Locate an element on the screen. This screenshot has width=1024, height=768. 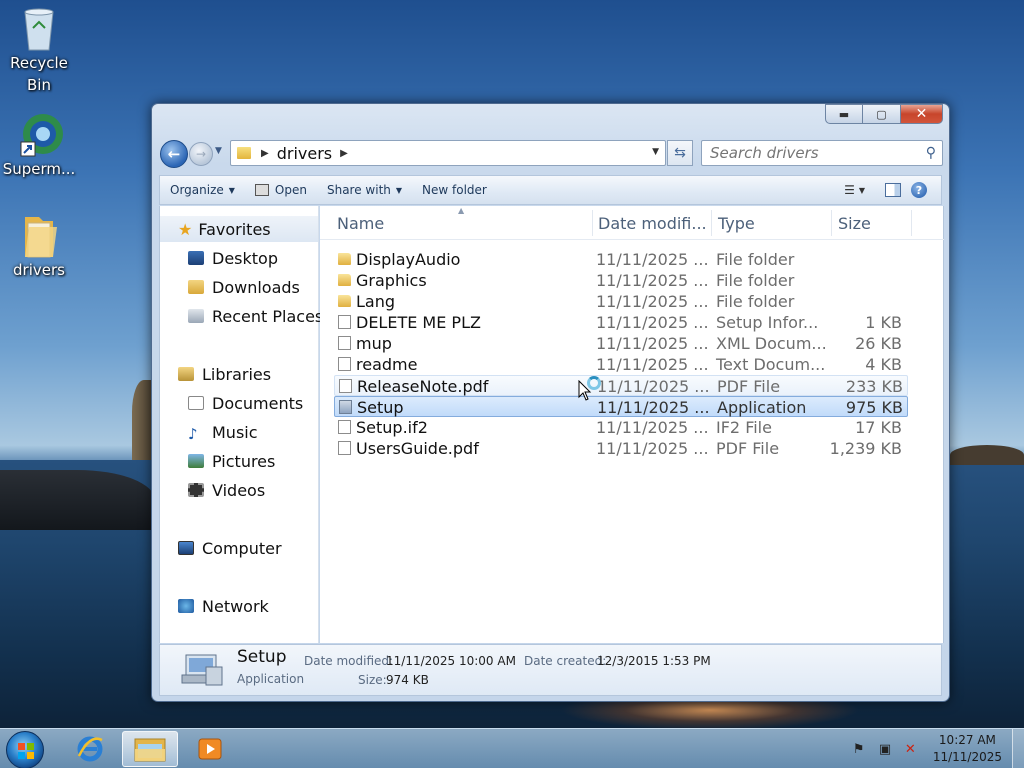
back-button: ← is located at coordinates (174, 154).